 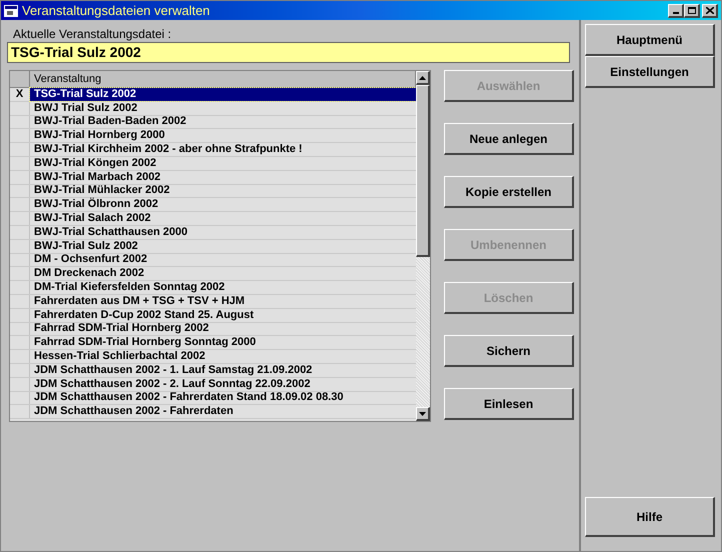 I want to click on close-icon, so click(x=710, y=10).